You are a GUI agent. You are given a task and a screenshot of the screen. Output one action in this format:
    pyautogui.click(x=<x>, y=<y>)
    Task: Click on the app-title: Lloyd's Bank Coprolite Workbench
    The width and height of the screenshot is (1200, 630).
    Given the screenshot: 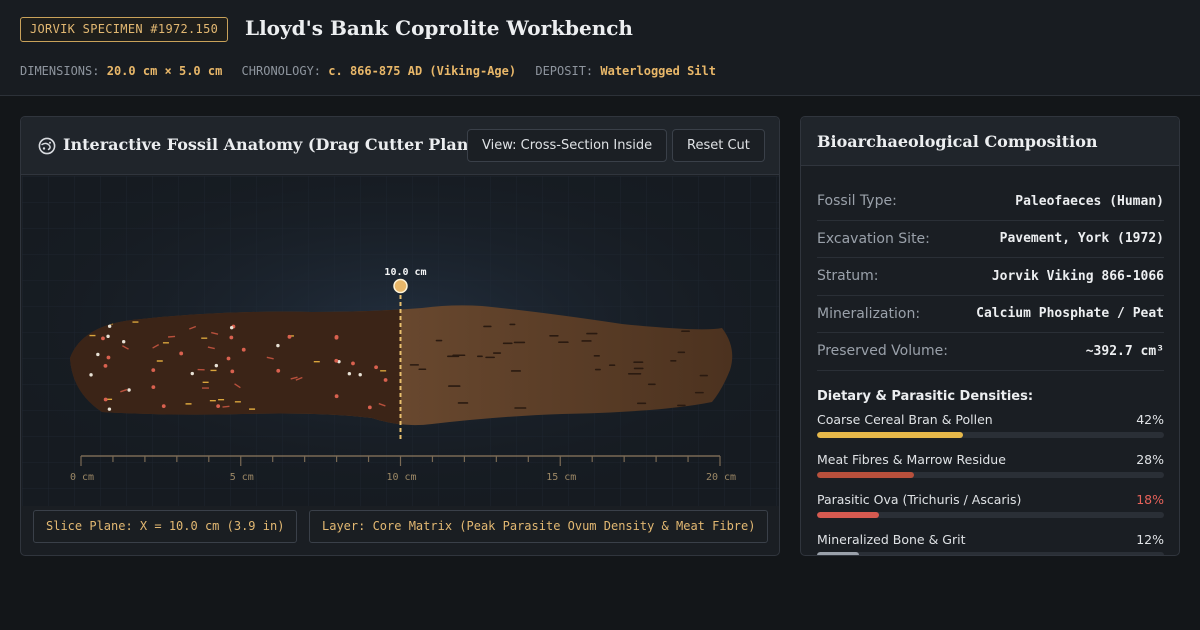 What is the action you would take?
    pyautogui.click(x=439, y=28)
    